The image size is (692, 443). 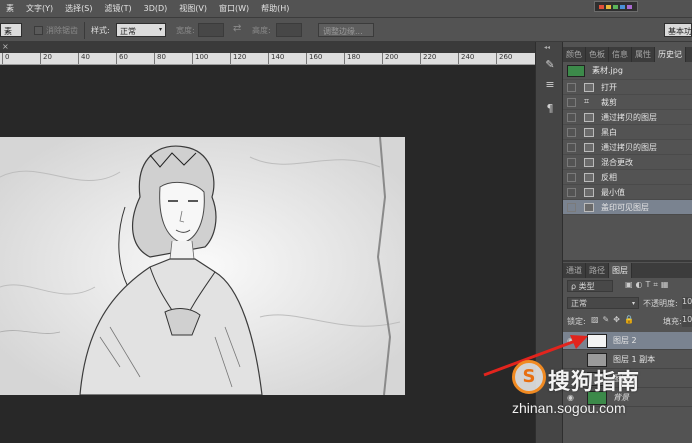 I want to click on ruler-tick: 200, so click(x=390, y=58).